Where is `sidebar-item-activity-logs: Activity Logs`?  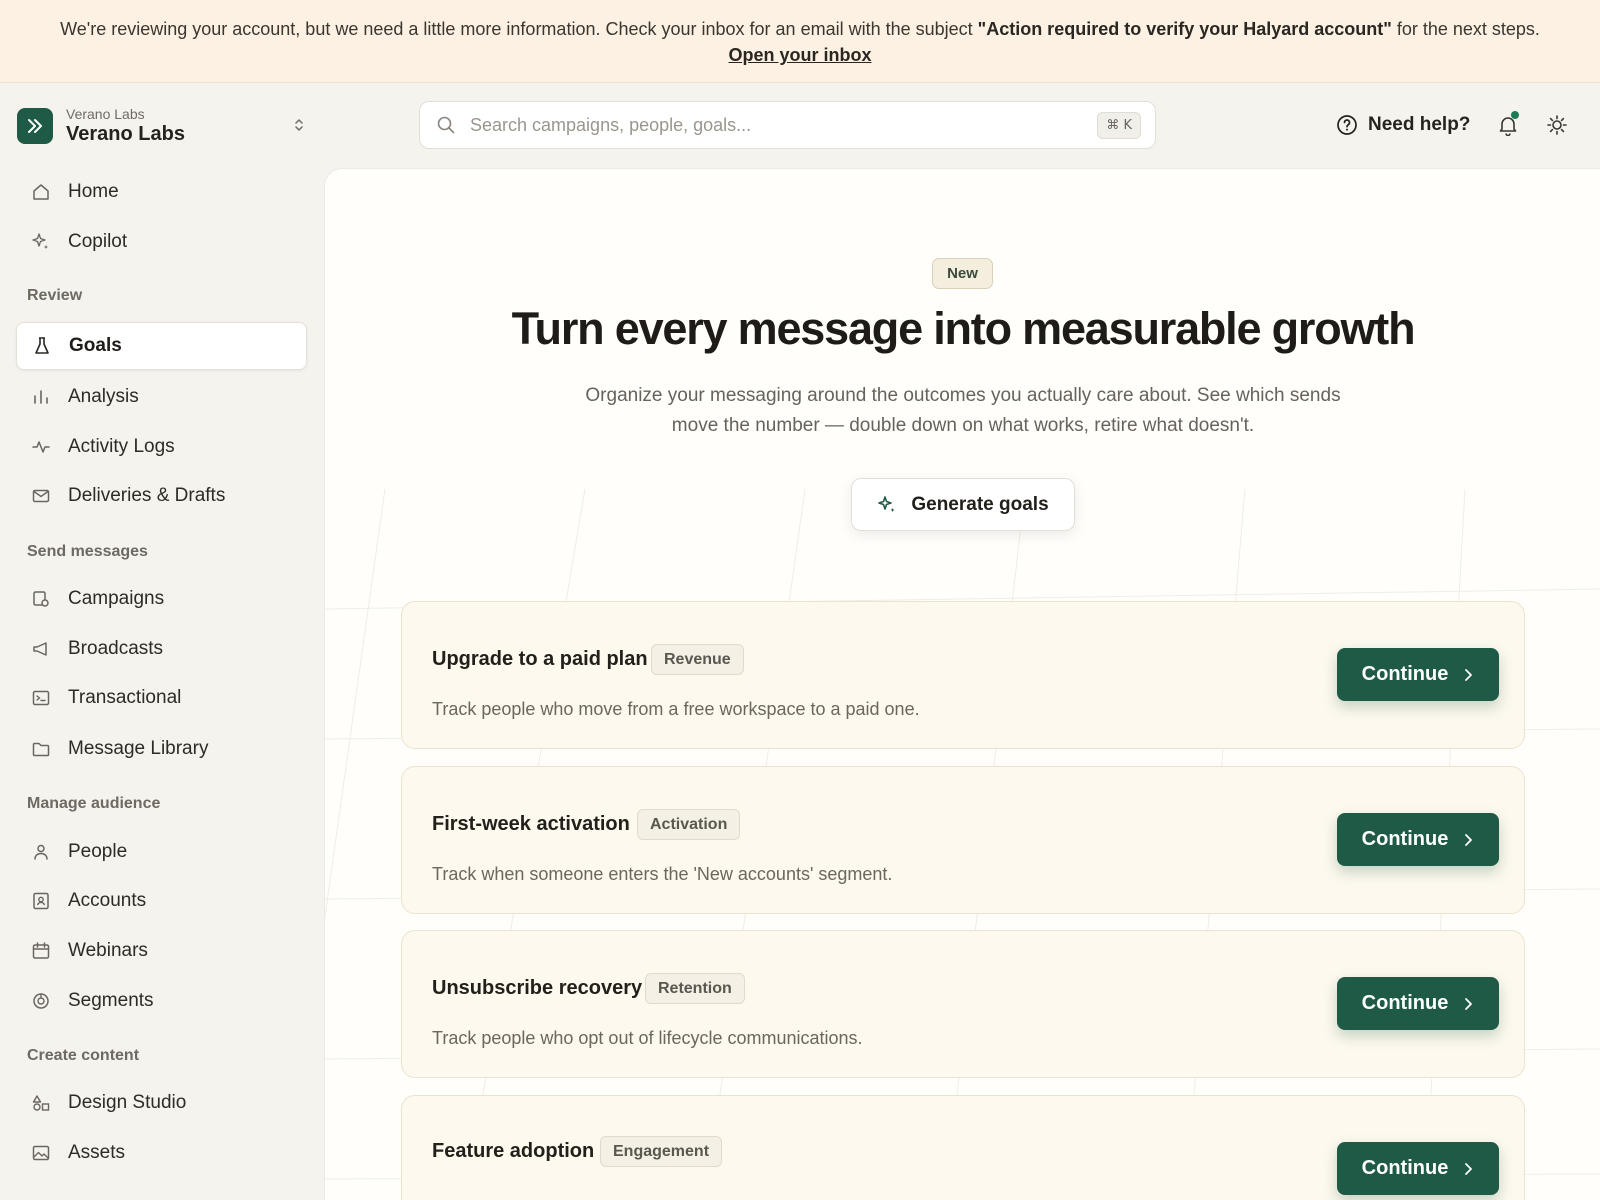
sidebar-item-activity-logs: Activity Logs is located at coordinates (161, 447).